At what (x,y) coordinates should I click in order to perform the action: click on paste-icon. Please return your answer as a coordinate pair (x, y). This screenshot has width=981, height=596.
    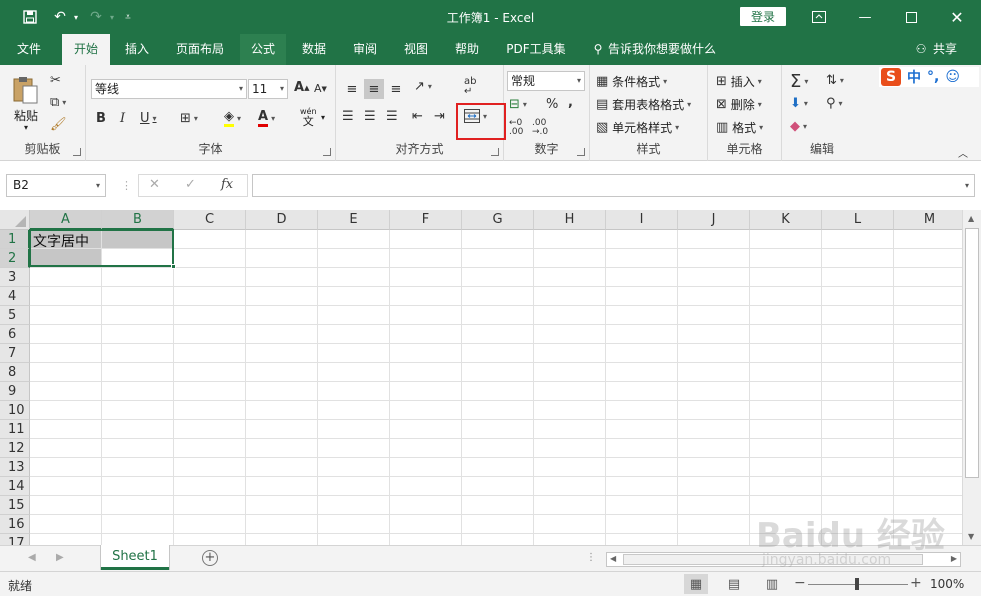
    Looking at the image, I should click on (27, 90).